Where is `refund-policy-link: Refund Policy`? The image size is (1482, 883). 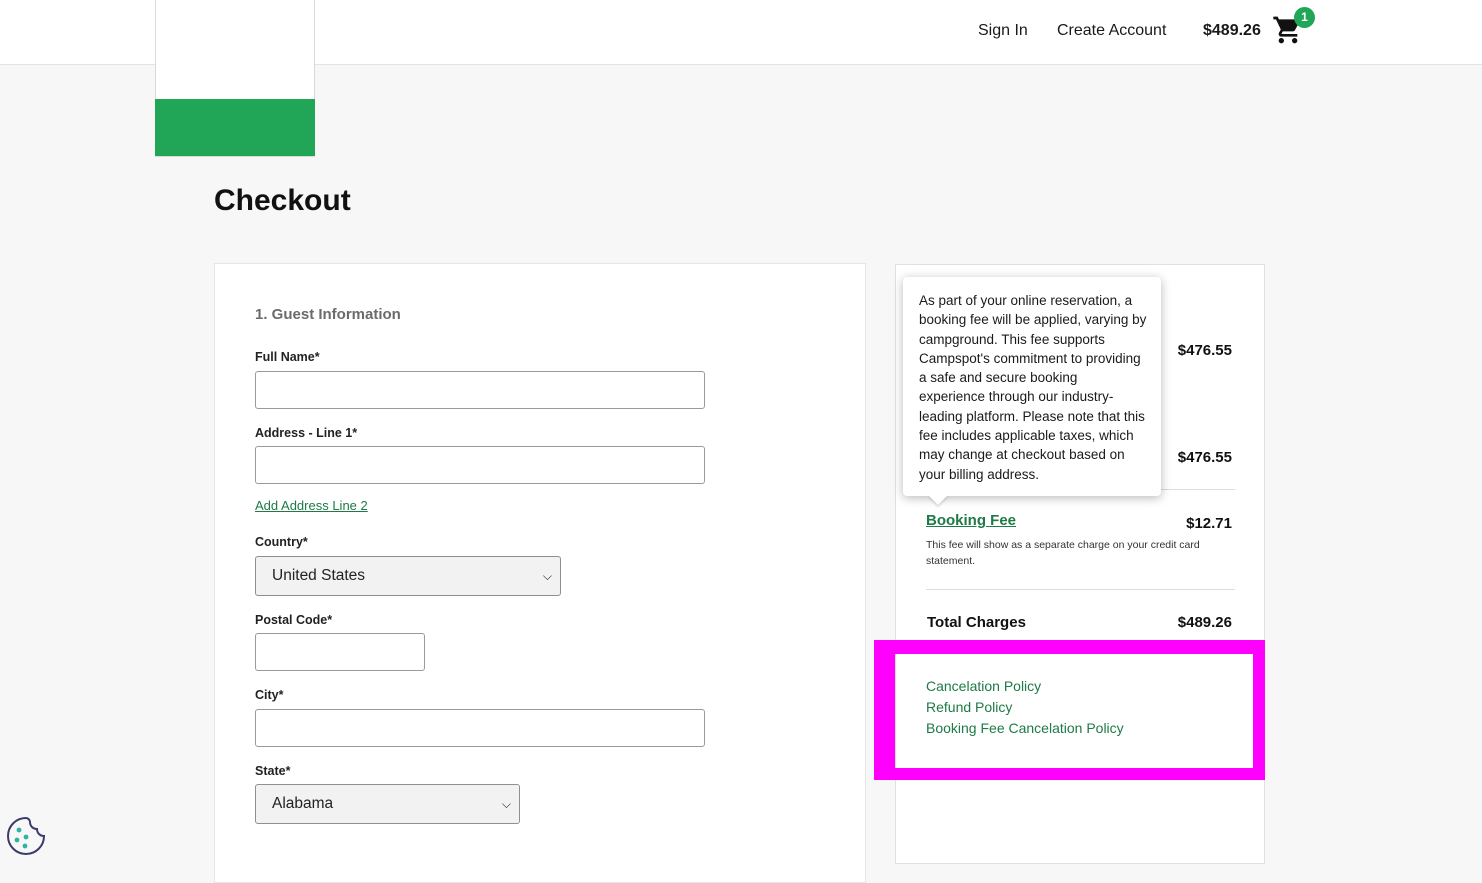 refund-policy-link: Refund Policy is located at coordinates (969, 707).